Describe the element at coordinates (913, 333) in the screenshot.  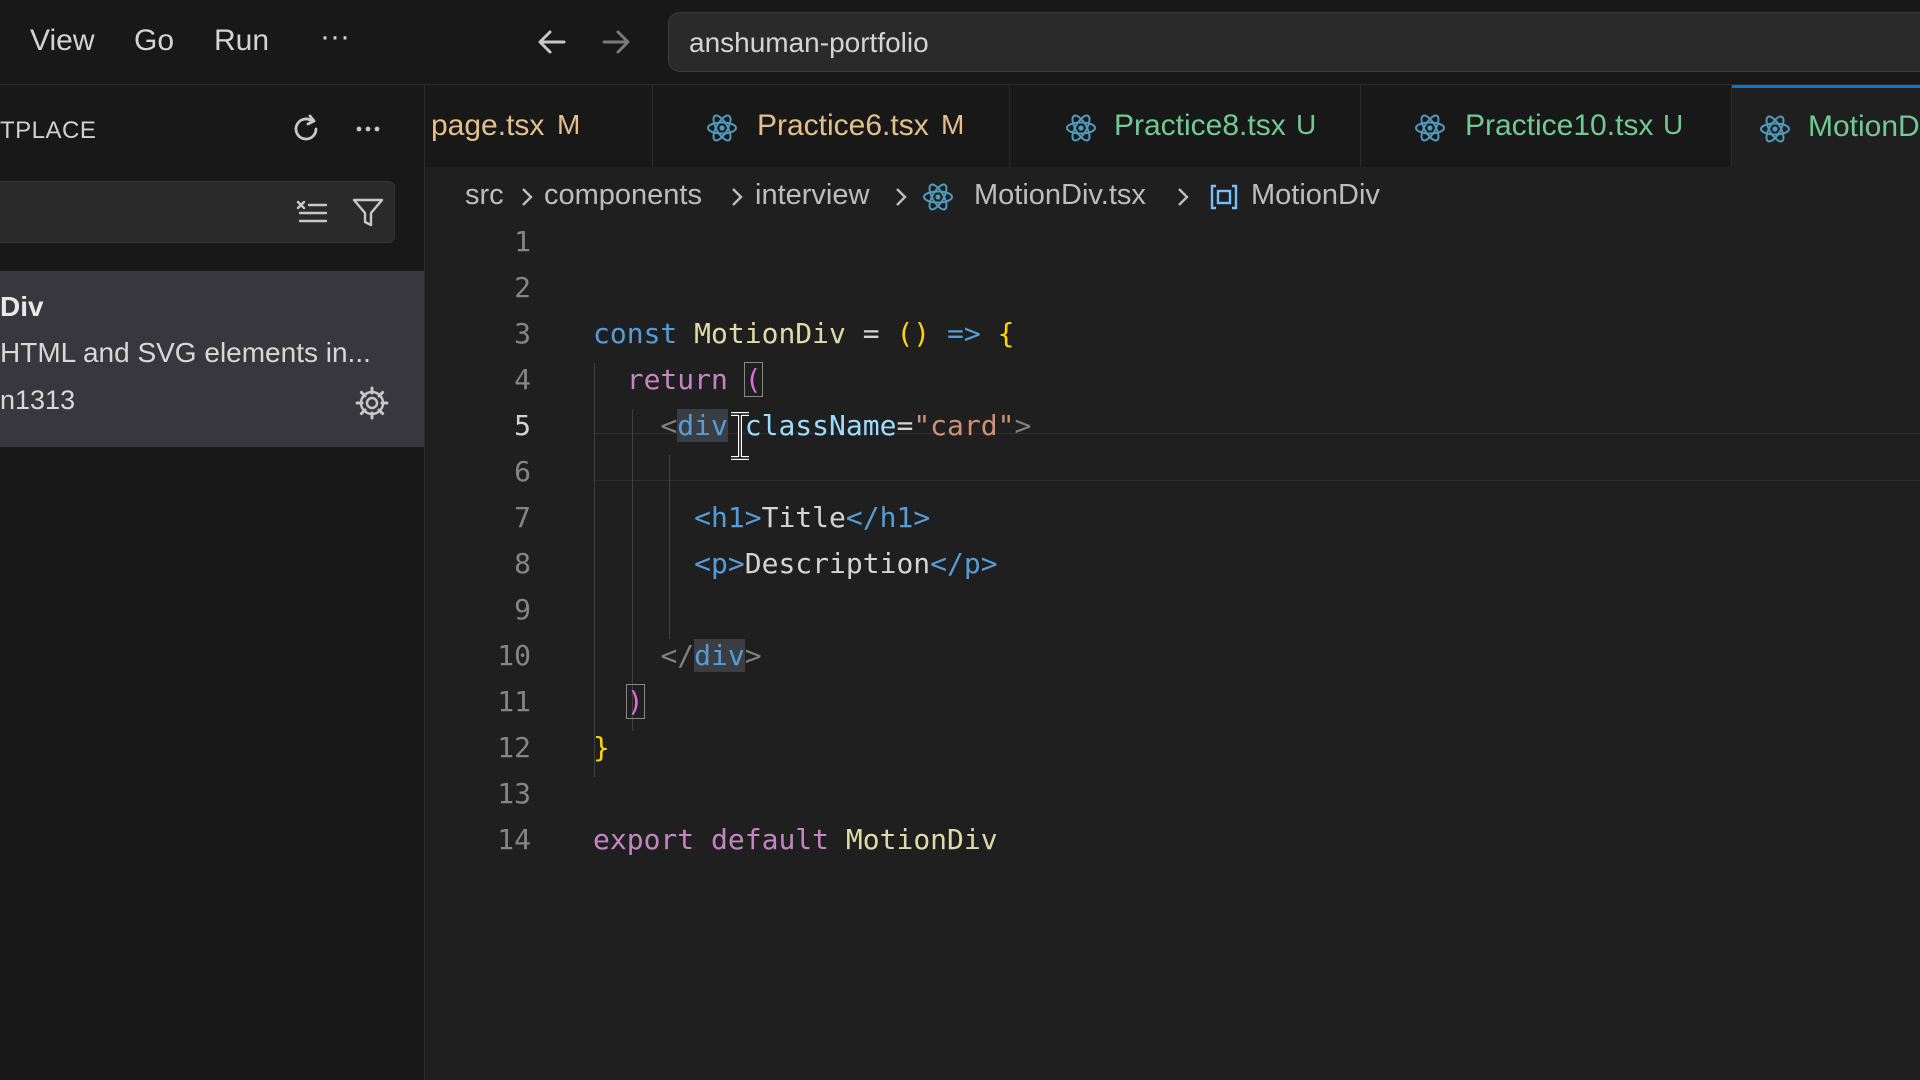
I see `params: ()` at that location.